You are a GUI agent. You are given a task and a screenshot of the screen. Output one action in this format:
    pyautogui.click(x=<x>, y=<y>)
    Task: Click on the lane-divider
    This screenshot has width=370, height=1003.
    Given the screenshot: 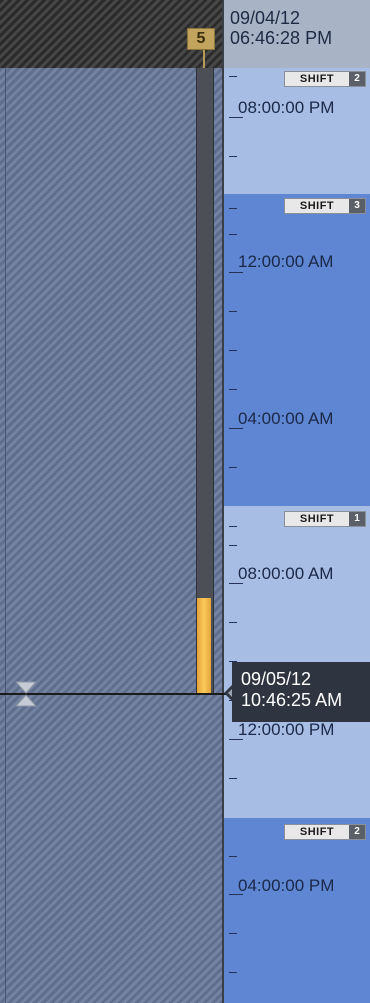 What is the action you would take?
    pyautogui.click(x=223, y=501)
    